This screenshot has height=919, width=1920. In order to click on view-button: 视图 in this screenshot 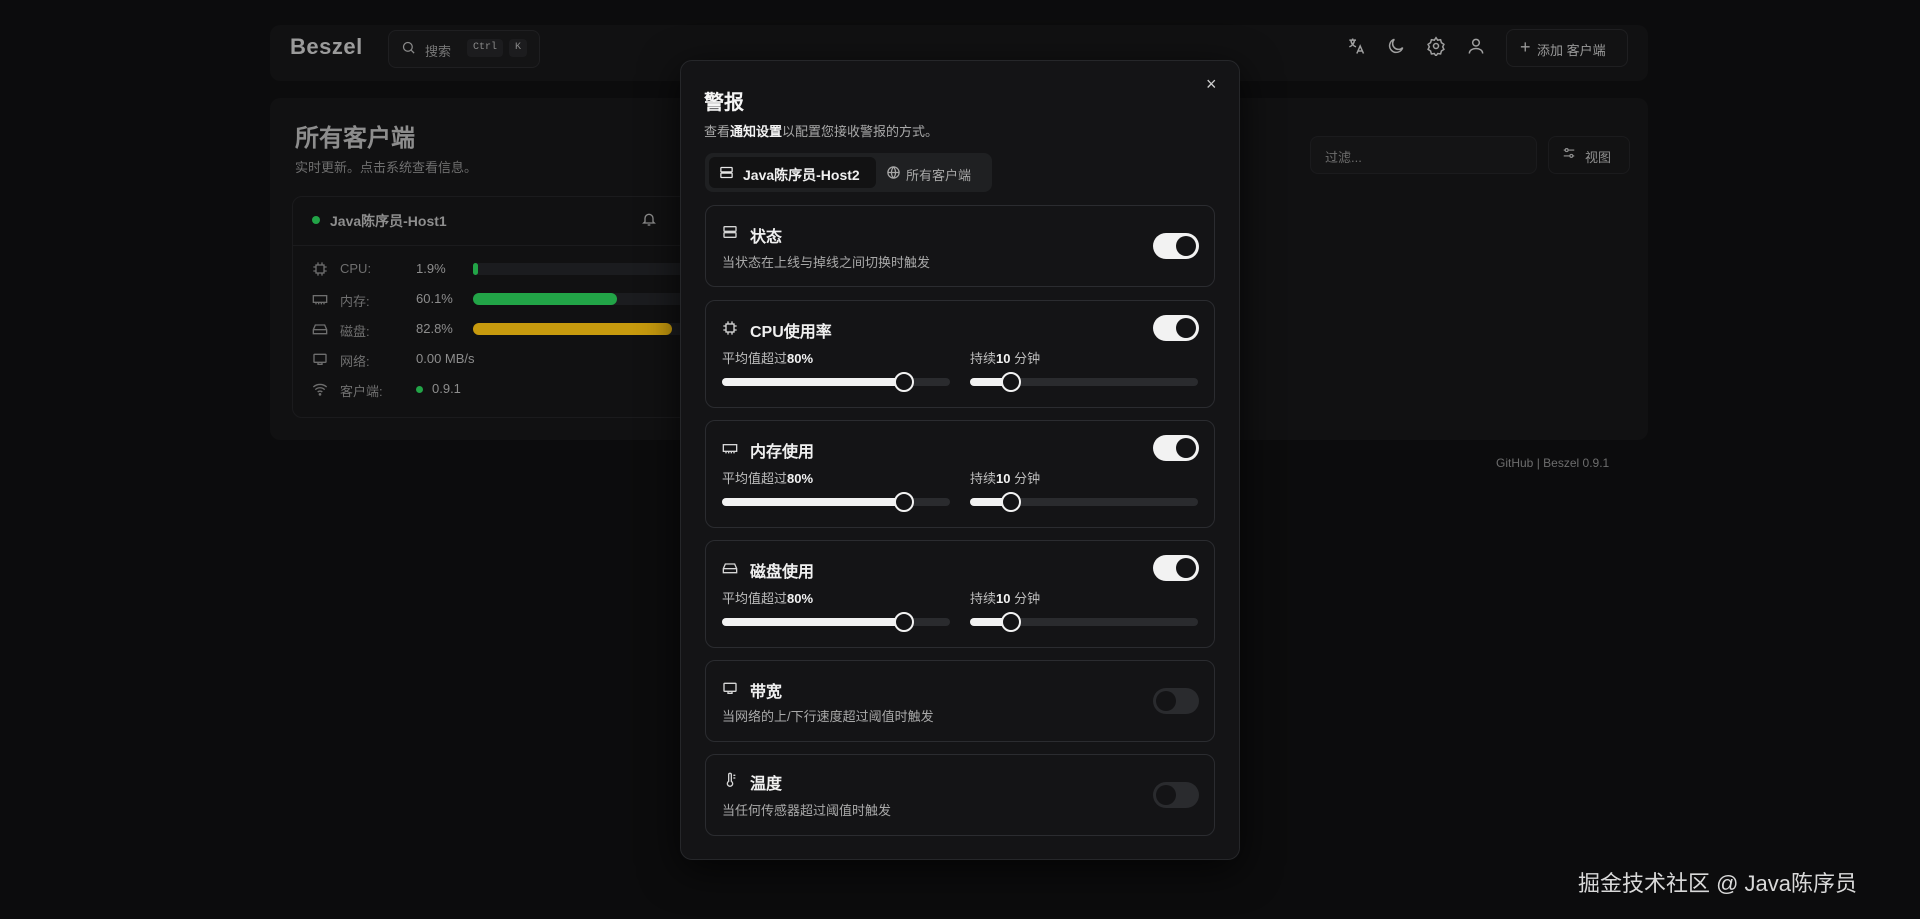, I will do `click(1589, 155)`.